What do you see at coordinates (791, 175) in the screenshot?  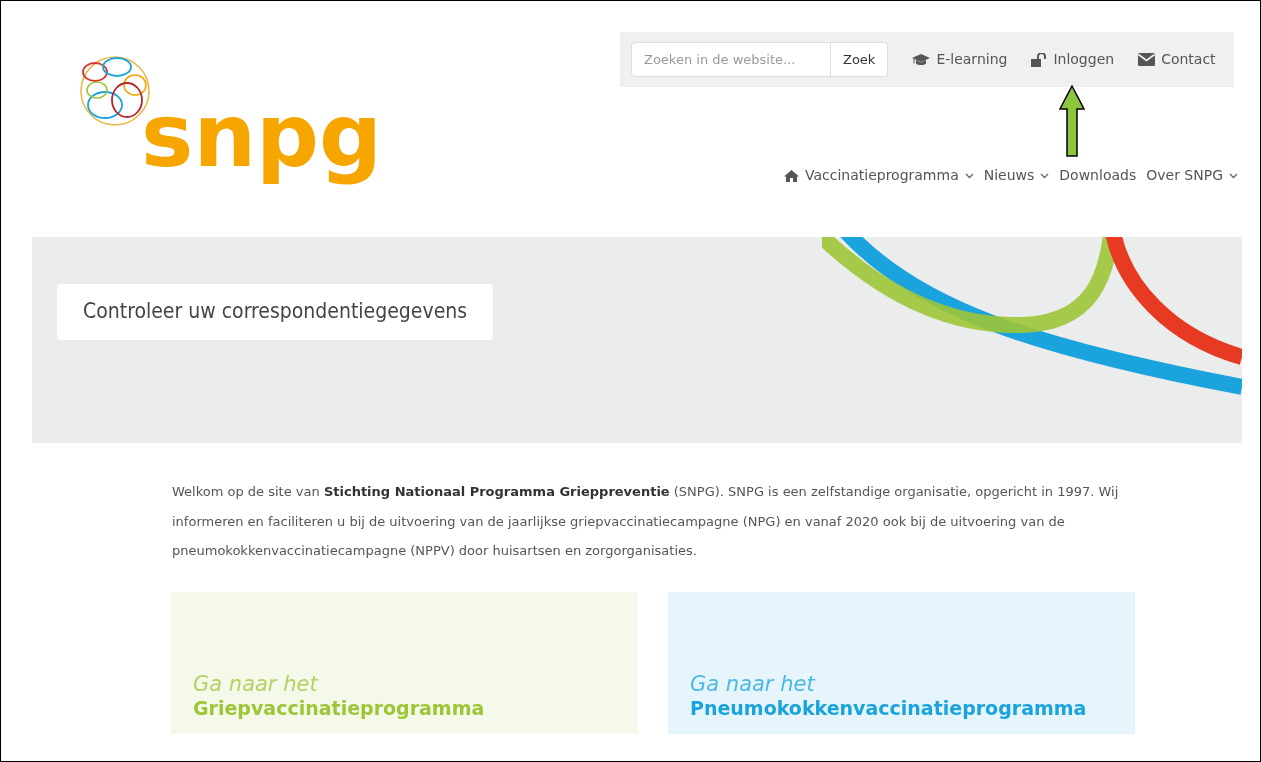 I see `home-icon` at bounding box center [791, 175].